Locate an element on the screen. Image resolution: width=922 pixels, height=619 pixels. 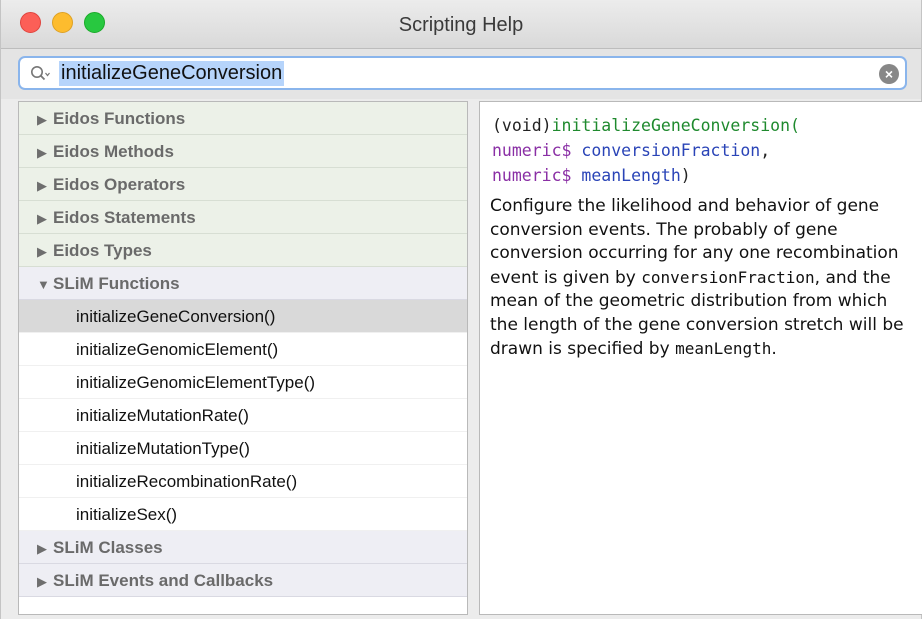
function-item-initializegenomicelementtype: initializeGenomicElementType() is located at coordinates (243, 382).